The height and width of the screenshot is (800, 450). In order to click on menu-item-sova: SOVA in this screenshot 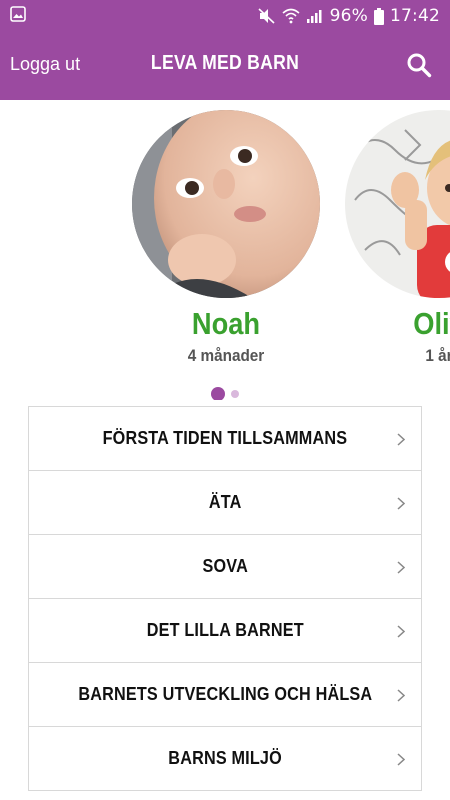, I will do `click(225, 567)`.